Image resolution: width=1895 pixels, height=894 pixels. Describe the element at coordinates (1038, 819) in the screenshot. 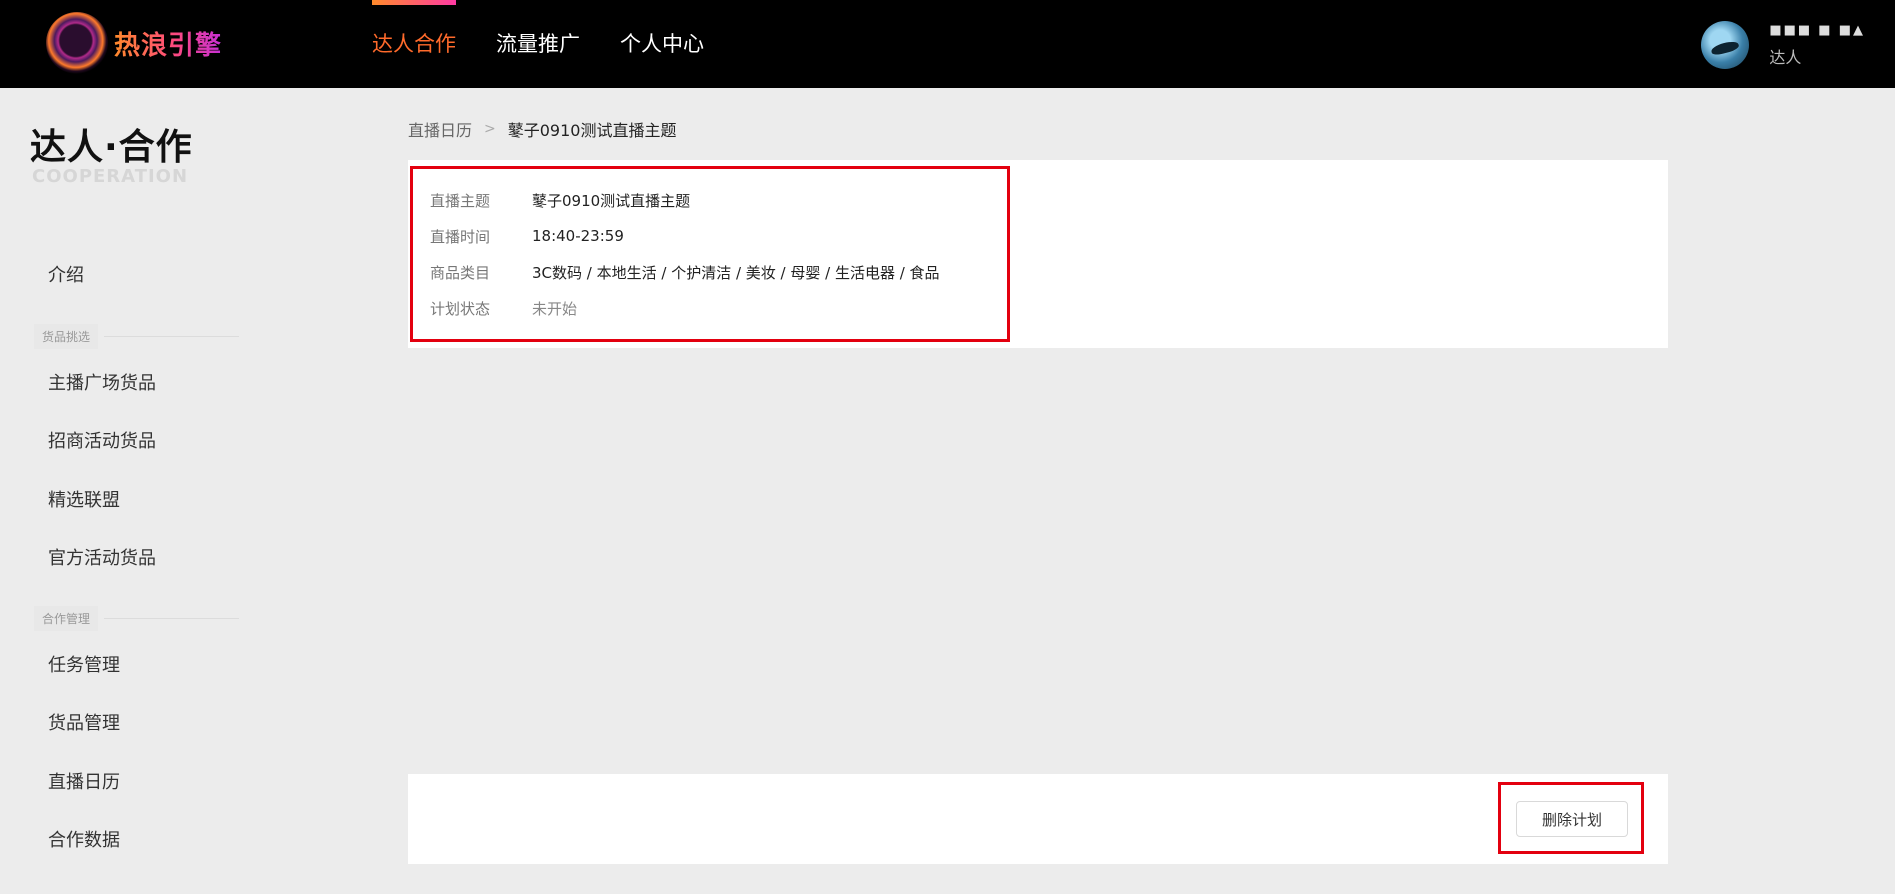

I see `action-bar: 删除计划` at that location.